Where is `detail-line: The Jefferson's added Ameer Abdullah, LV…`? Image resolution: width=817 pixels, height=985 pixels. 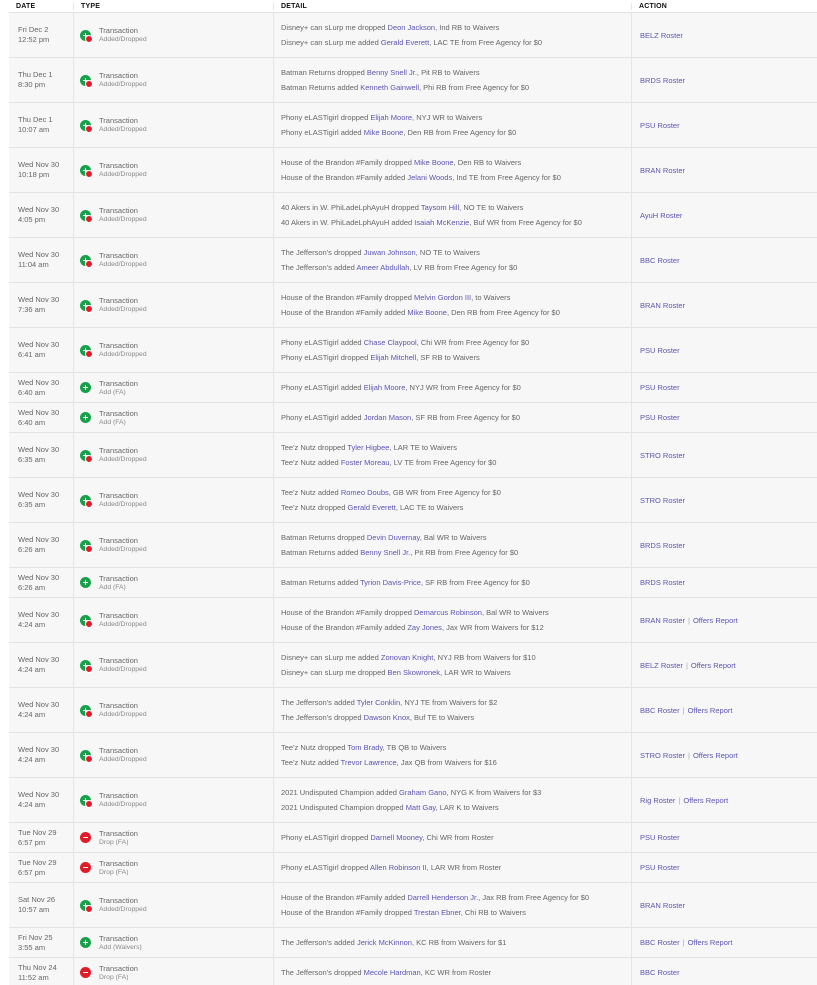 detail-line: The Jefferson's added Ameer Abdullah, LV… is located at coordinates (456, 267).